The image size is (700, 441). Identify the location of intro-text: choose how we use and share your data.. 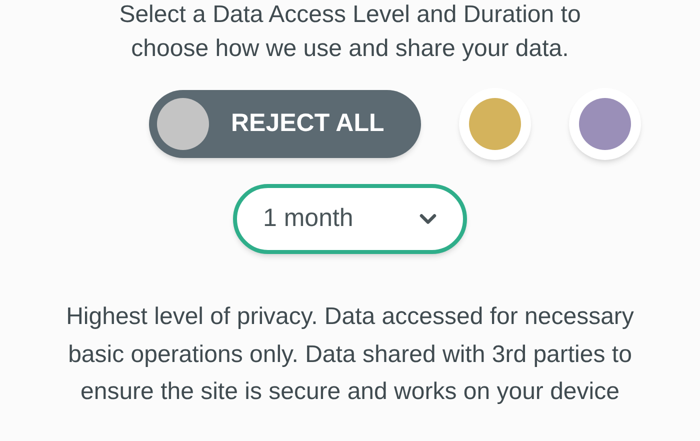
(350, 49).